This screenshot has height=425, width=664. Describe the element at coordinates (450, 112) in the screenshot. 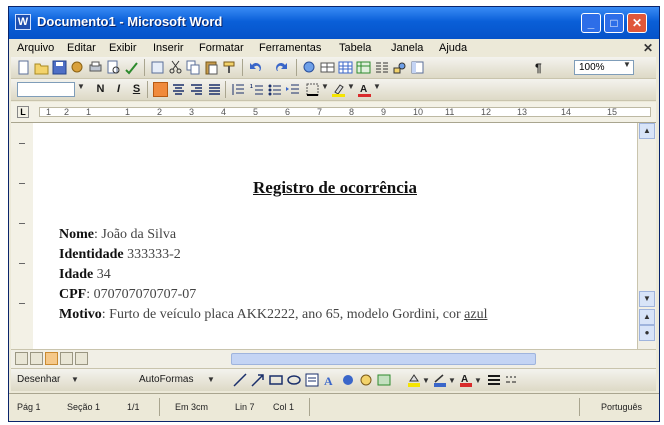

I see `ruler-number: 11` at that location.